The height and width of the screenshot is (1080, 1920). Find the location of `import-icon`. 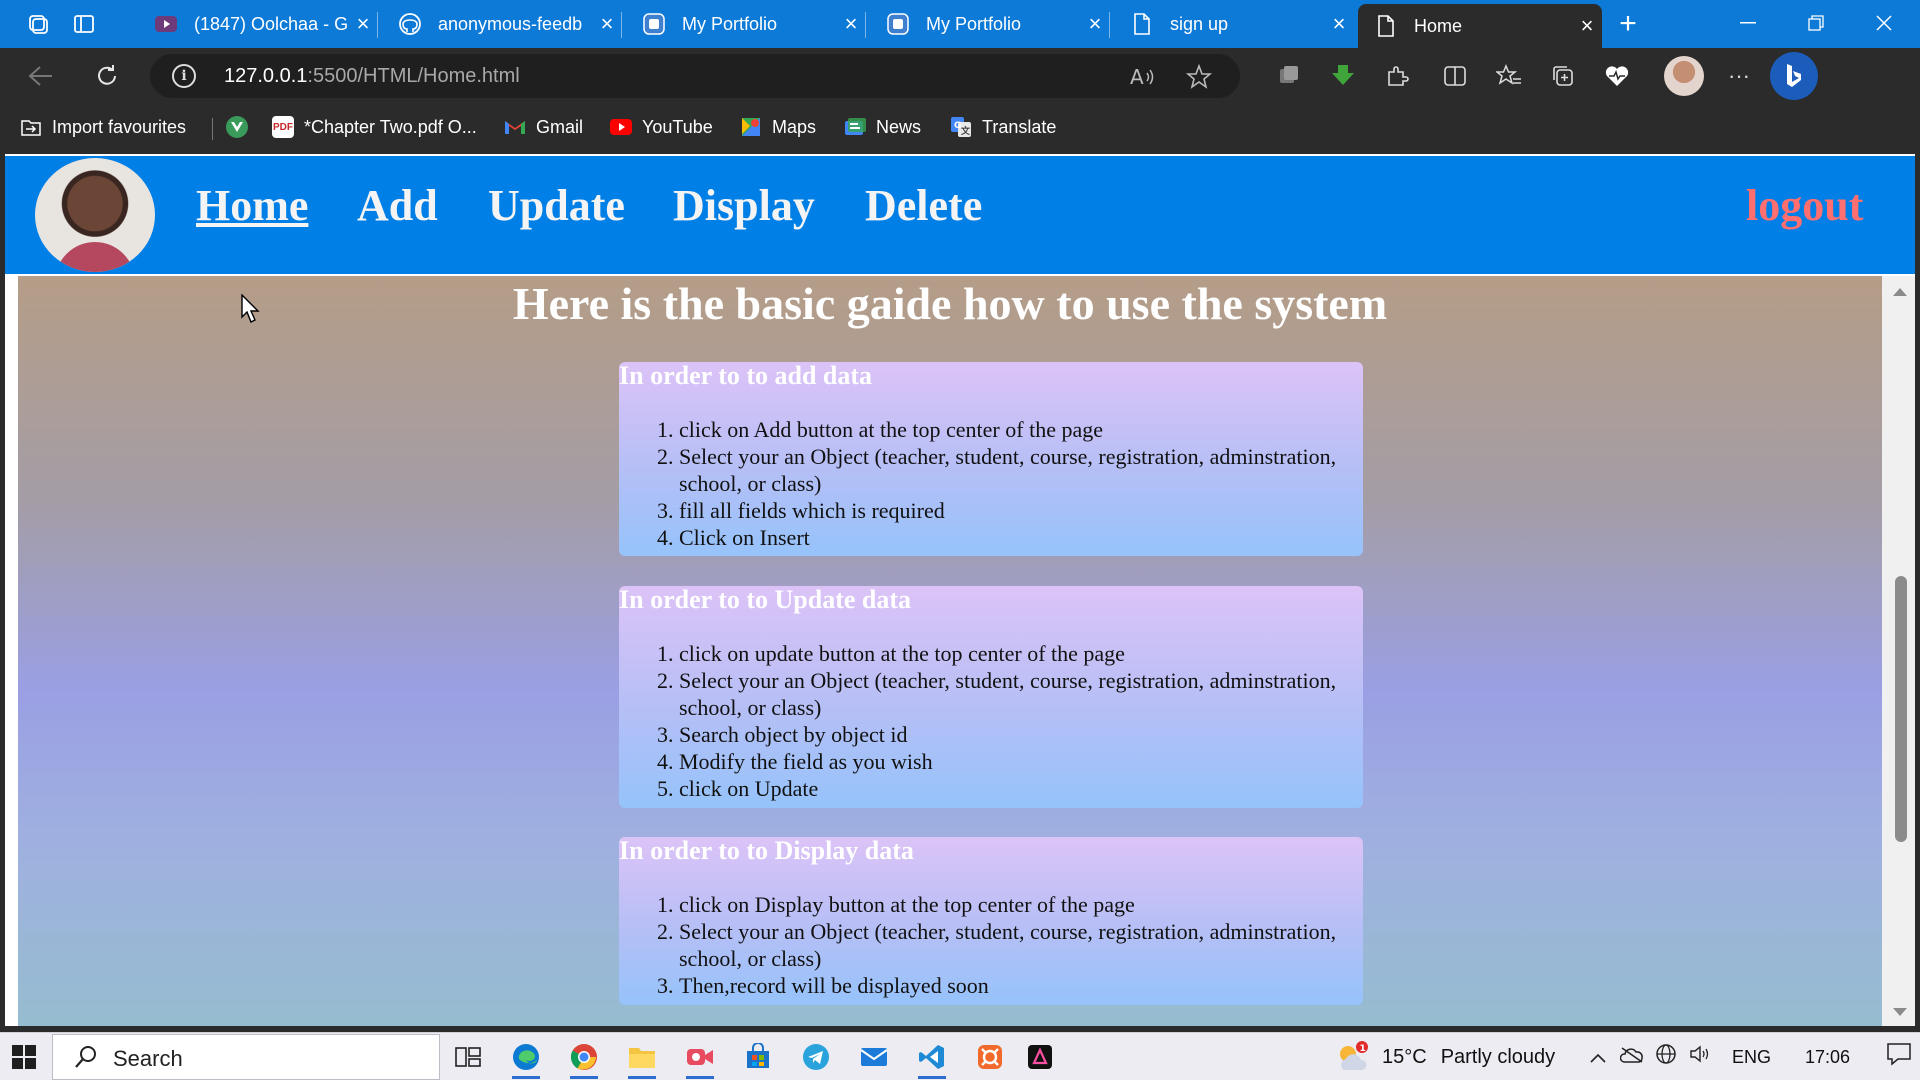

import-icon is located at coordinates (31, 127).